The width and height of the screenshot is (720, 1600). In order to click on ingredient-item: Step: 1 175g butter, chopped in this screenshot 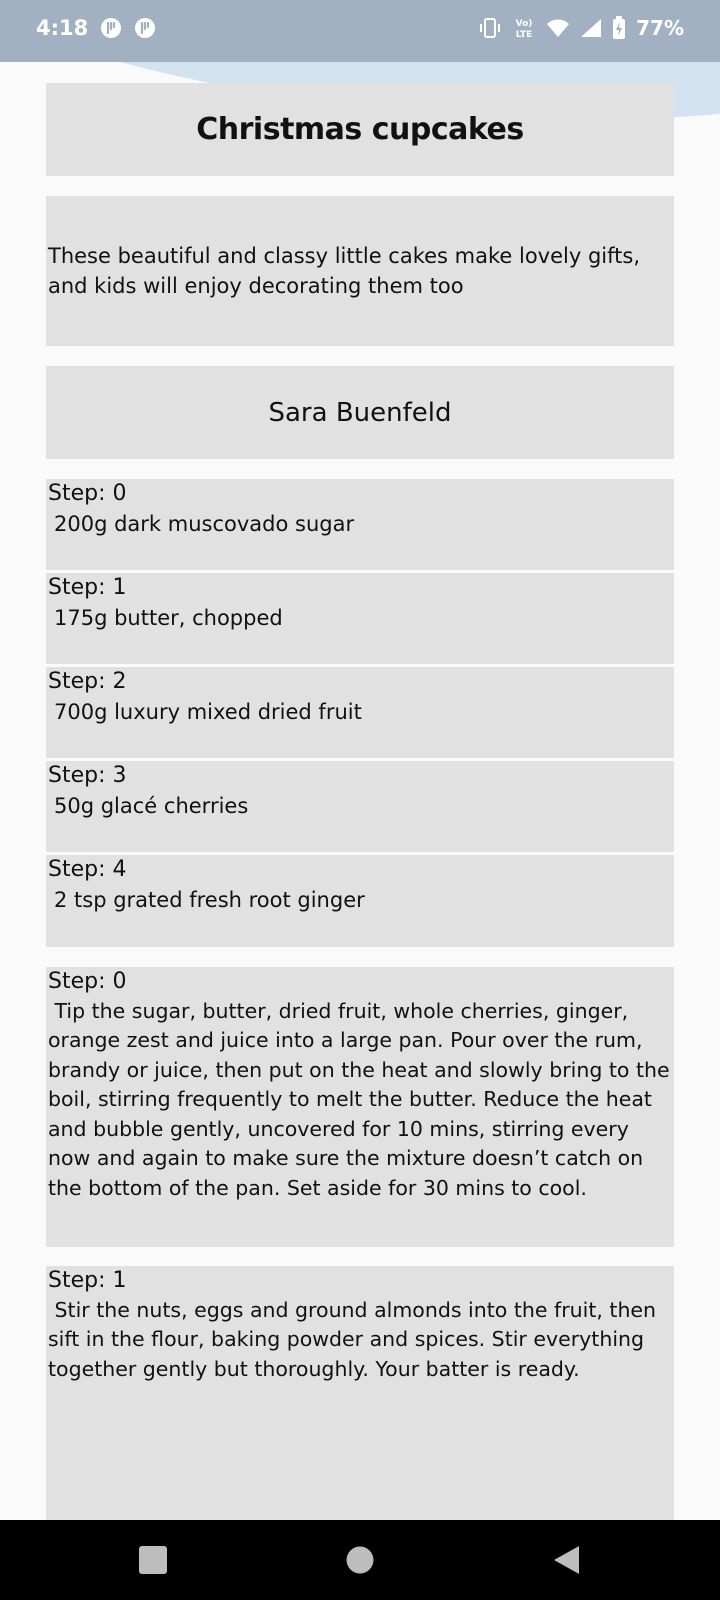, I will do `click(360, 618)`.